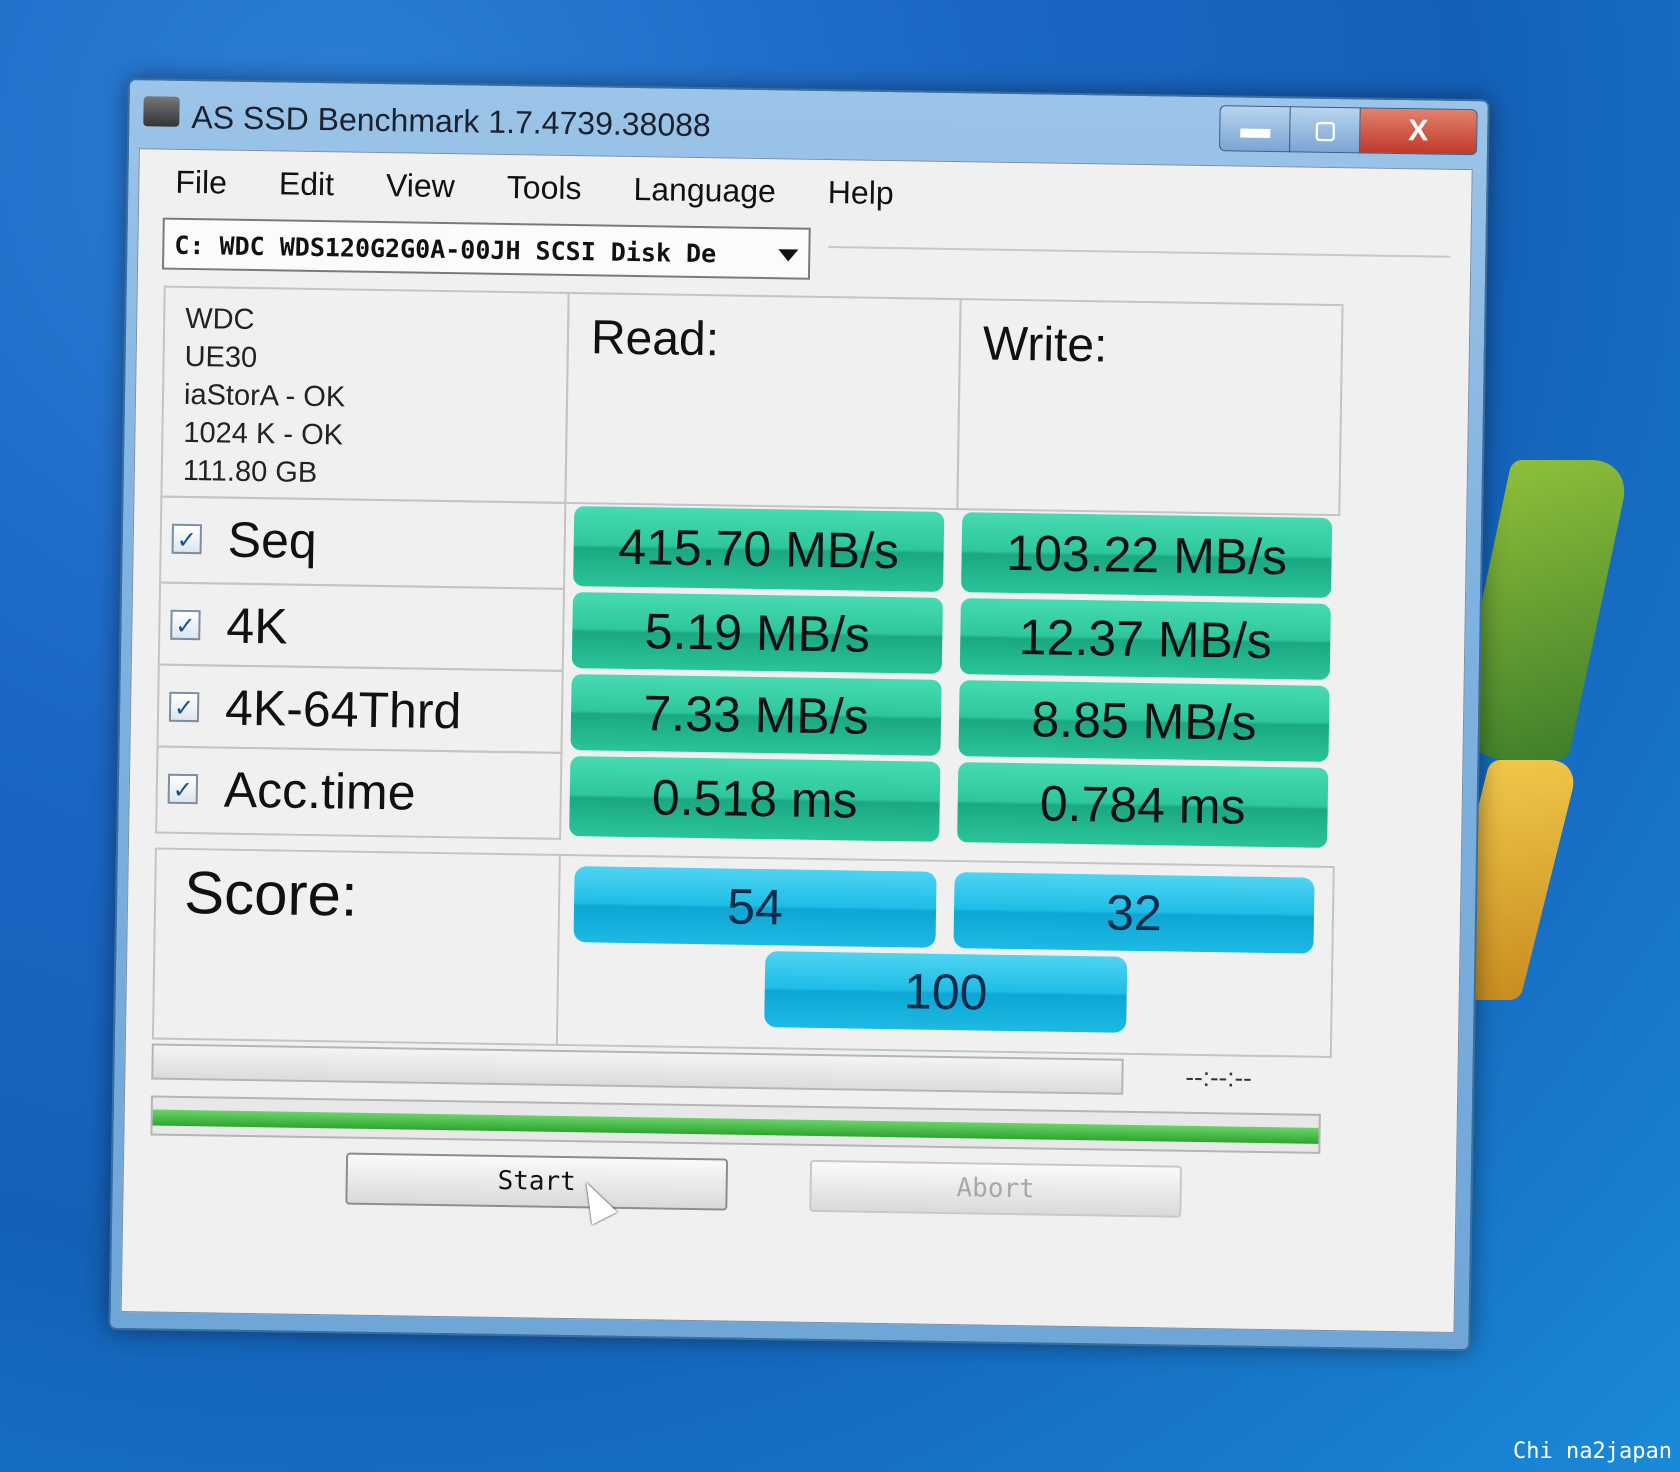 This screenshot has width=1680, height=1472. I want to click on acc-time-write-result: 0.784 ms, so click(1143, 805).